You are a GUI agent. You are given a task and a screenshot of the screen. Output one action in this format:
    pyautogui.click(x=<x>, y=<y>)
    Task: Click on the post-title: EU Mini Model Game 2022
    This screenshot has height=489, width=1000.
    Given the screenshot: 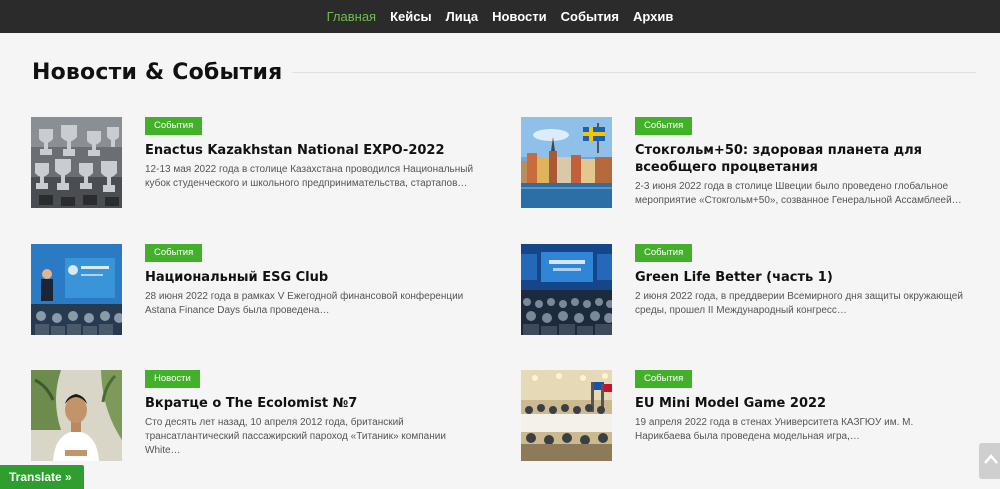 What is the action you would take?
    pyautogui.click(x=800, y=403)
    